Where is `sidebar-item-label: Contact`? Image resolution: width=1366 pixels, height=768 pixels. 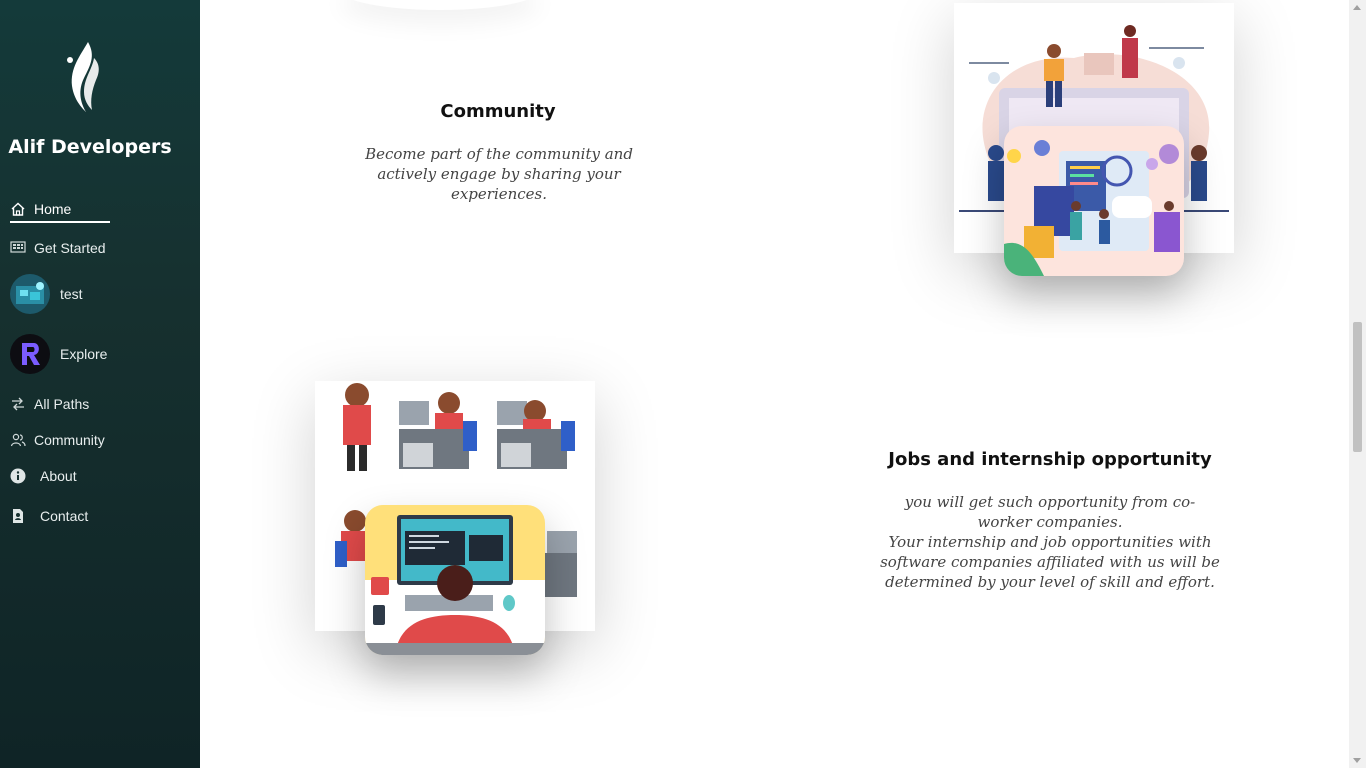
sidebar-item-label: Contact is located at coordinates (64, 516).